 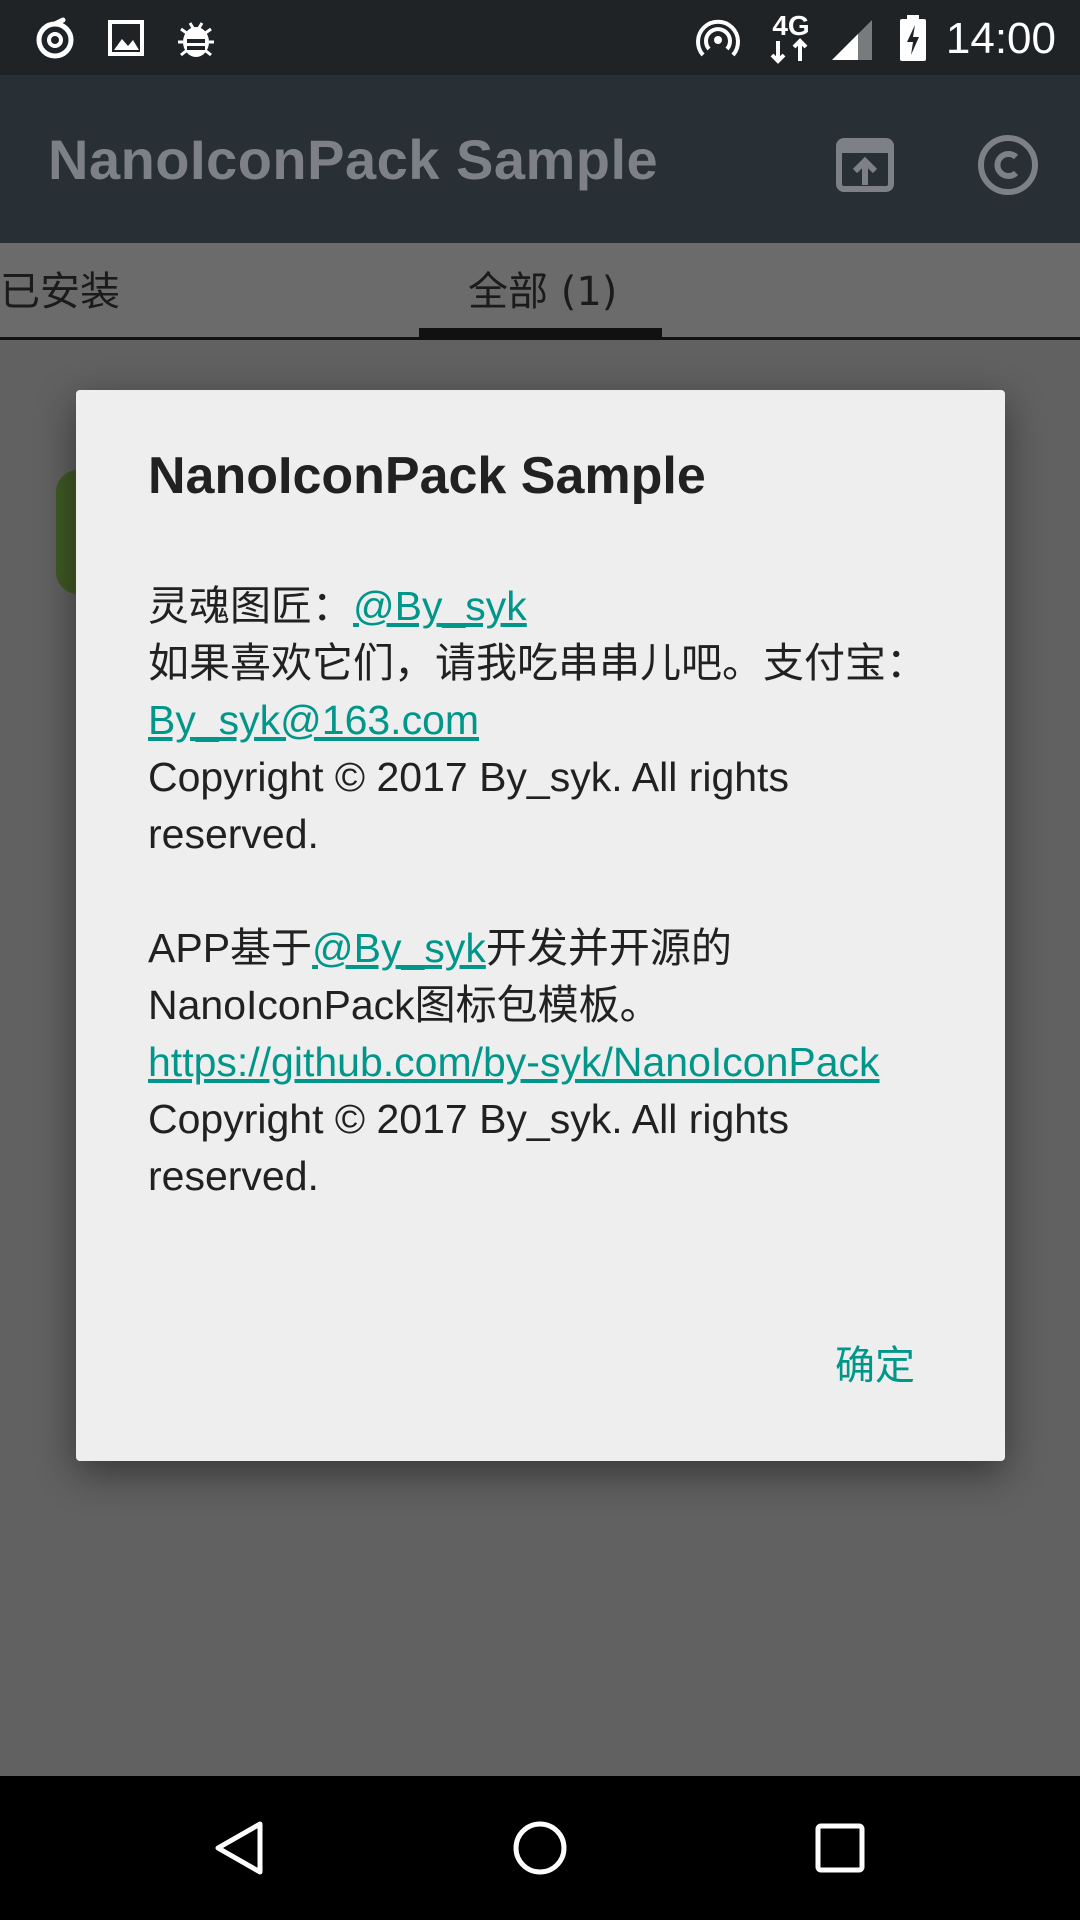 What do you see at coordinates (196, 37) in the screenshot?
I see `bug-icon` at bounding box center [196, 37].